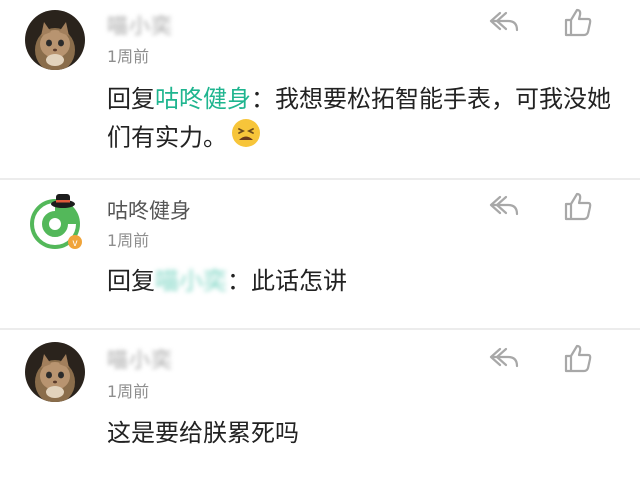 The width and height of the screenshot is (640, 480). Describe the element at coordinates (287, 281) in the screenshot. I see `comment-body: ：此话怎讲` at that location.